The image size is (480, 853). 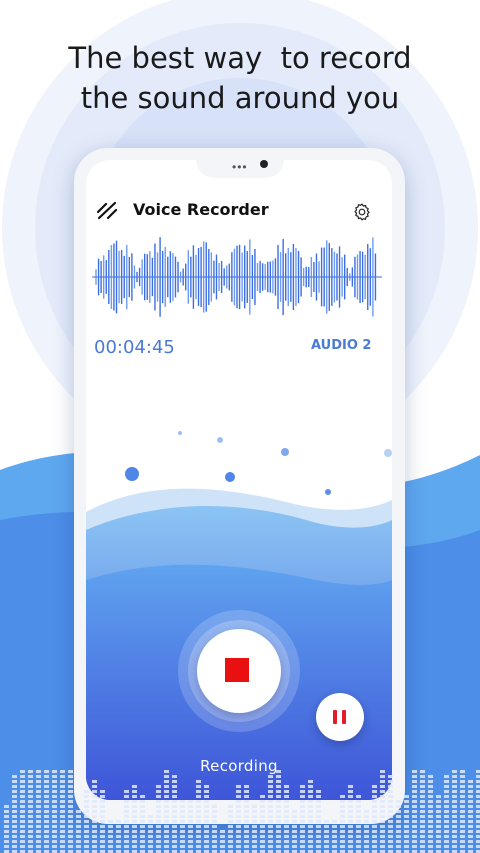 I want to click on stop-record-button, so click(x=239, y=671).